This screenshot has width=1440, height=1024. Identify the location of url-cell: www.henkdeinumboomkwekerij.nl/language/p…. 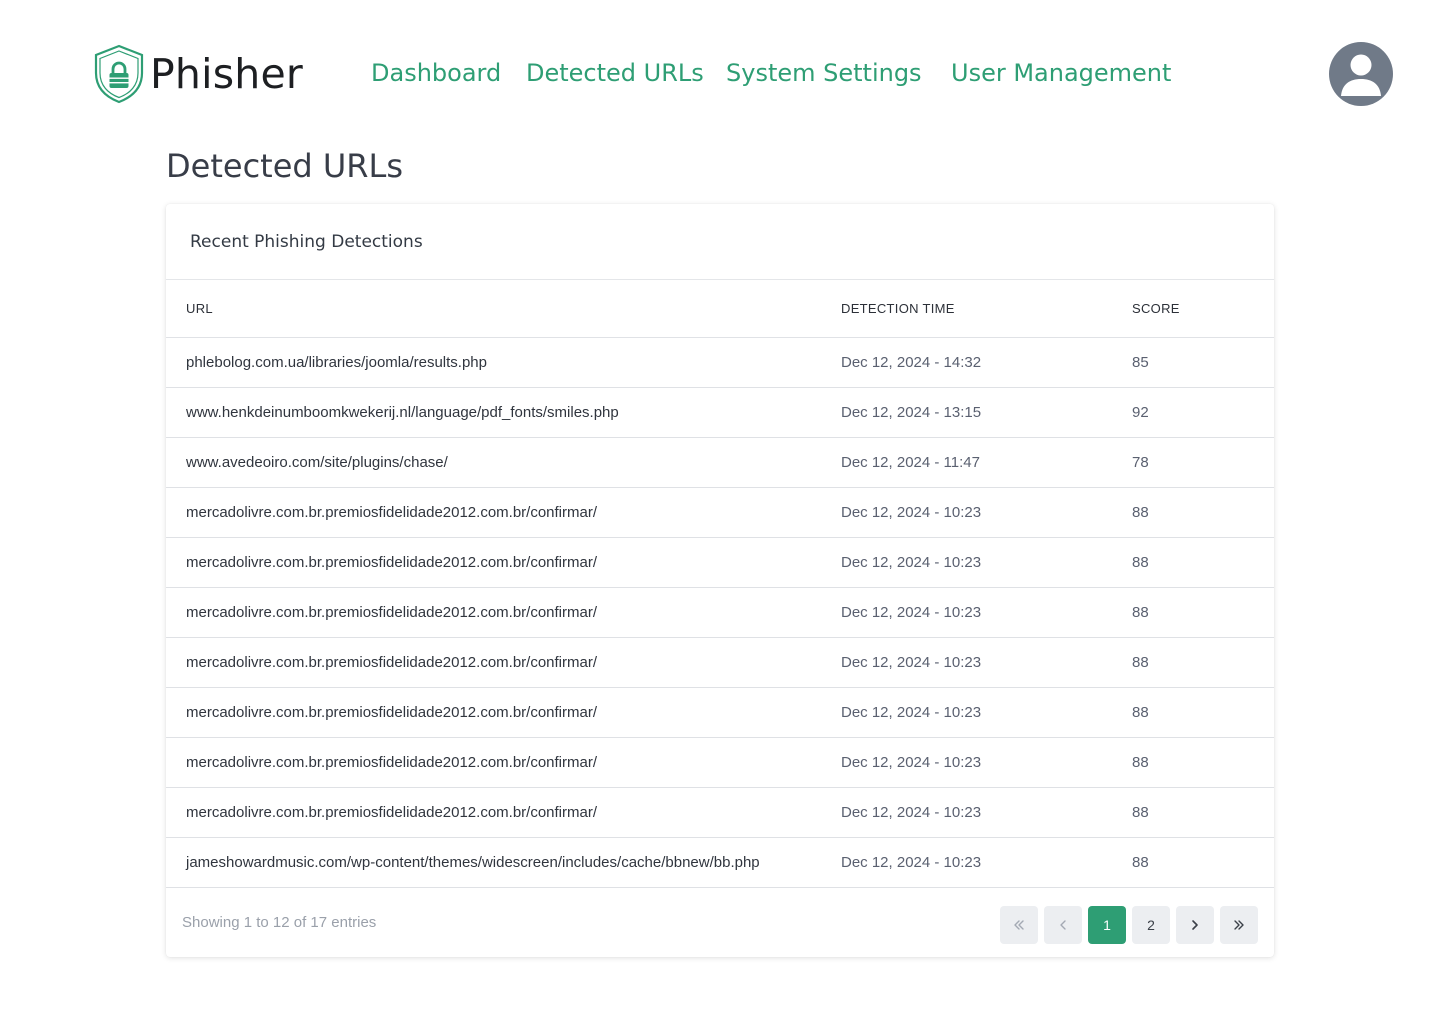
(503, 412).